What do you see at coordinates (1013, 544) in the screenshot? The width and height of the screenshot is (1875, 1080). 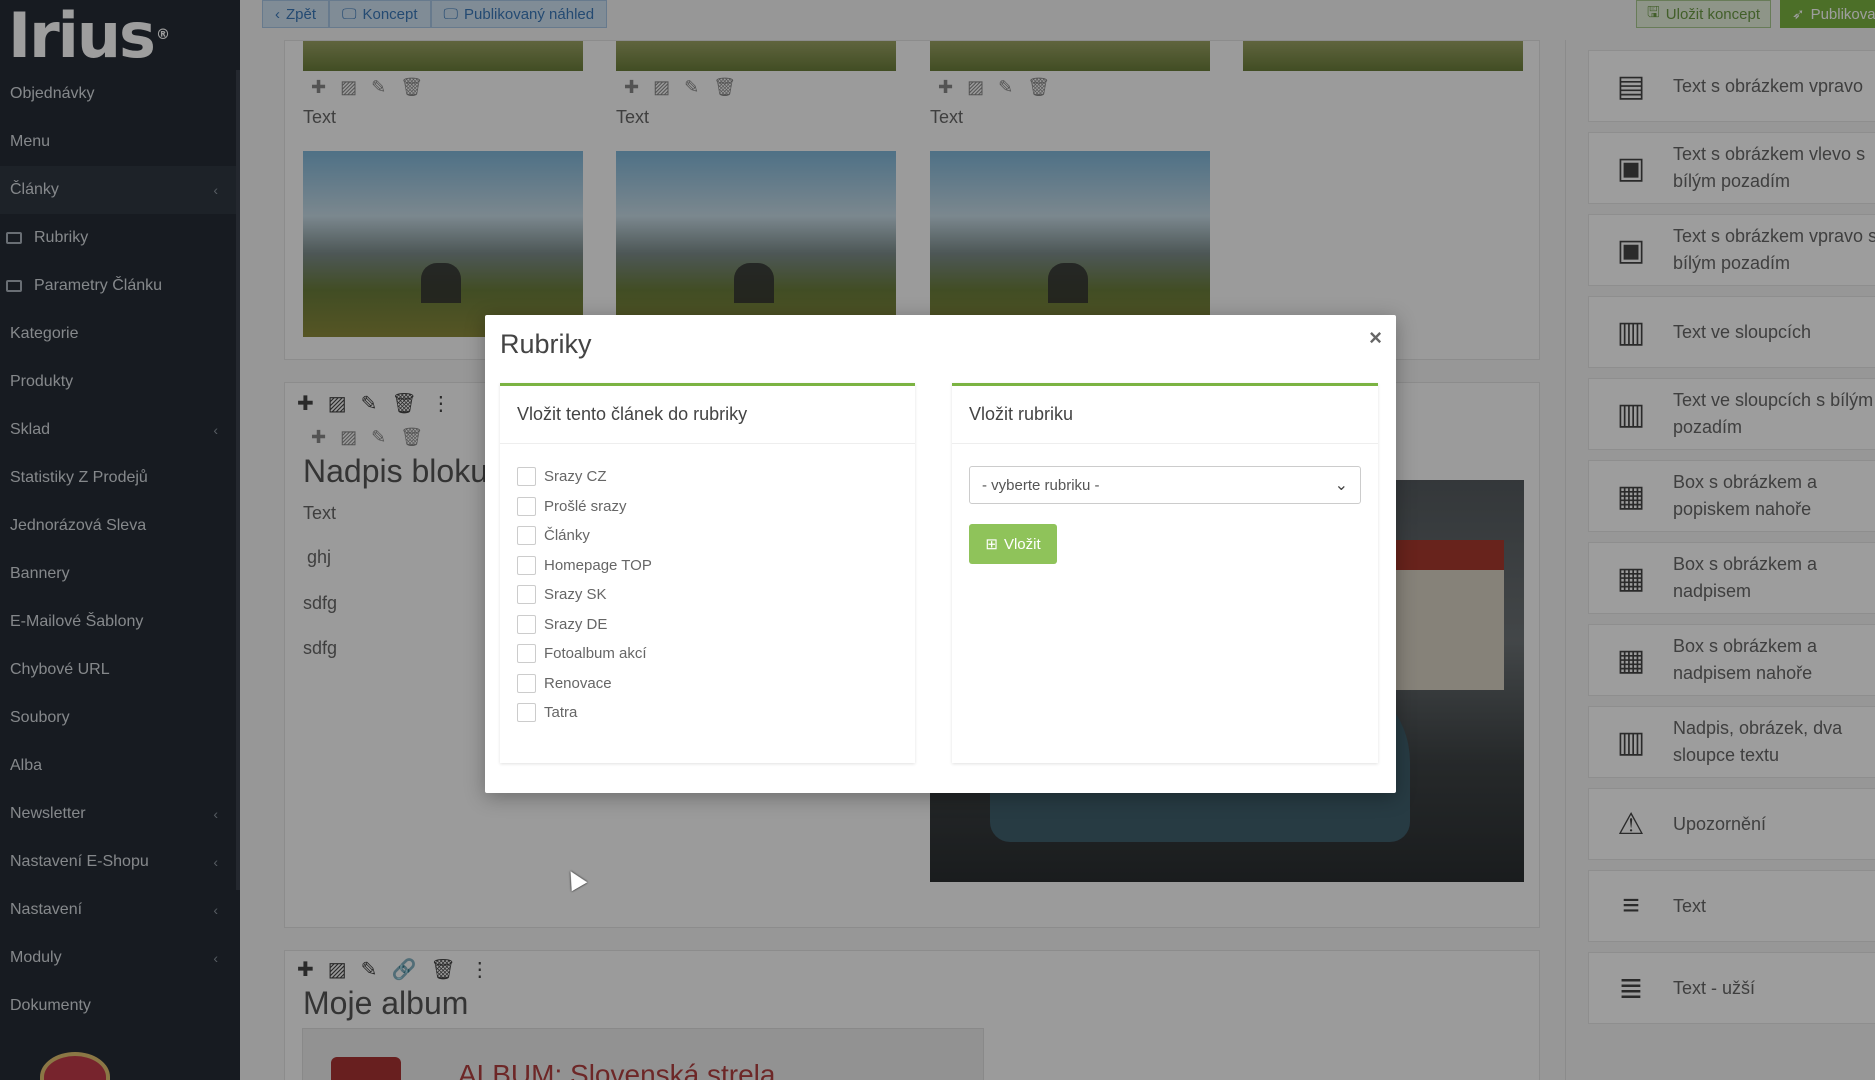 I see `insert-button: ⊞ Vložit` at bounding box center [1013, 544].